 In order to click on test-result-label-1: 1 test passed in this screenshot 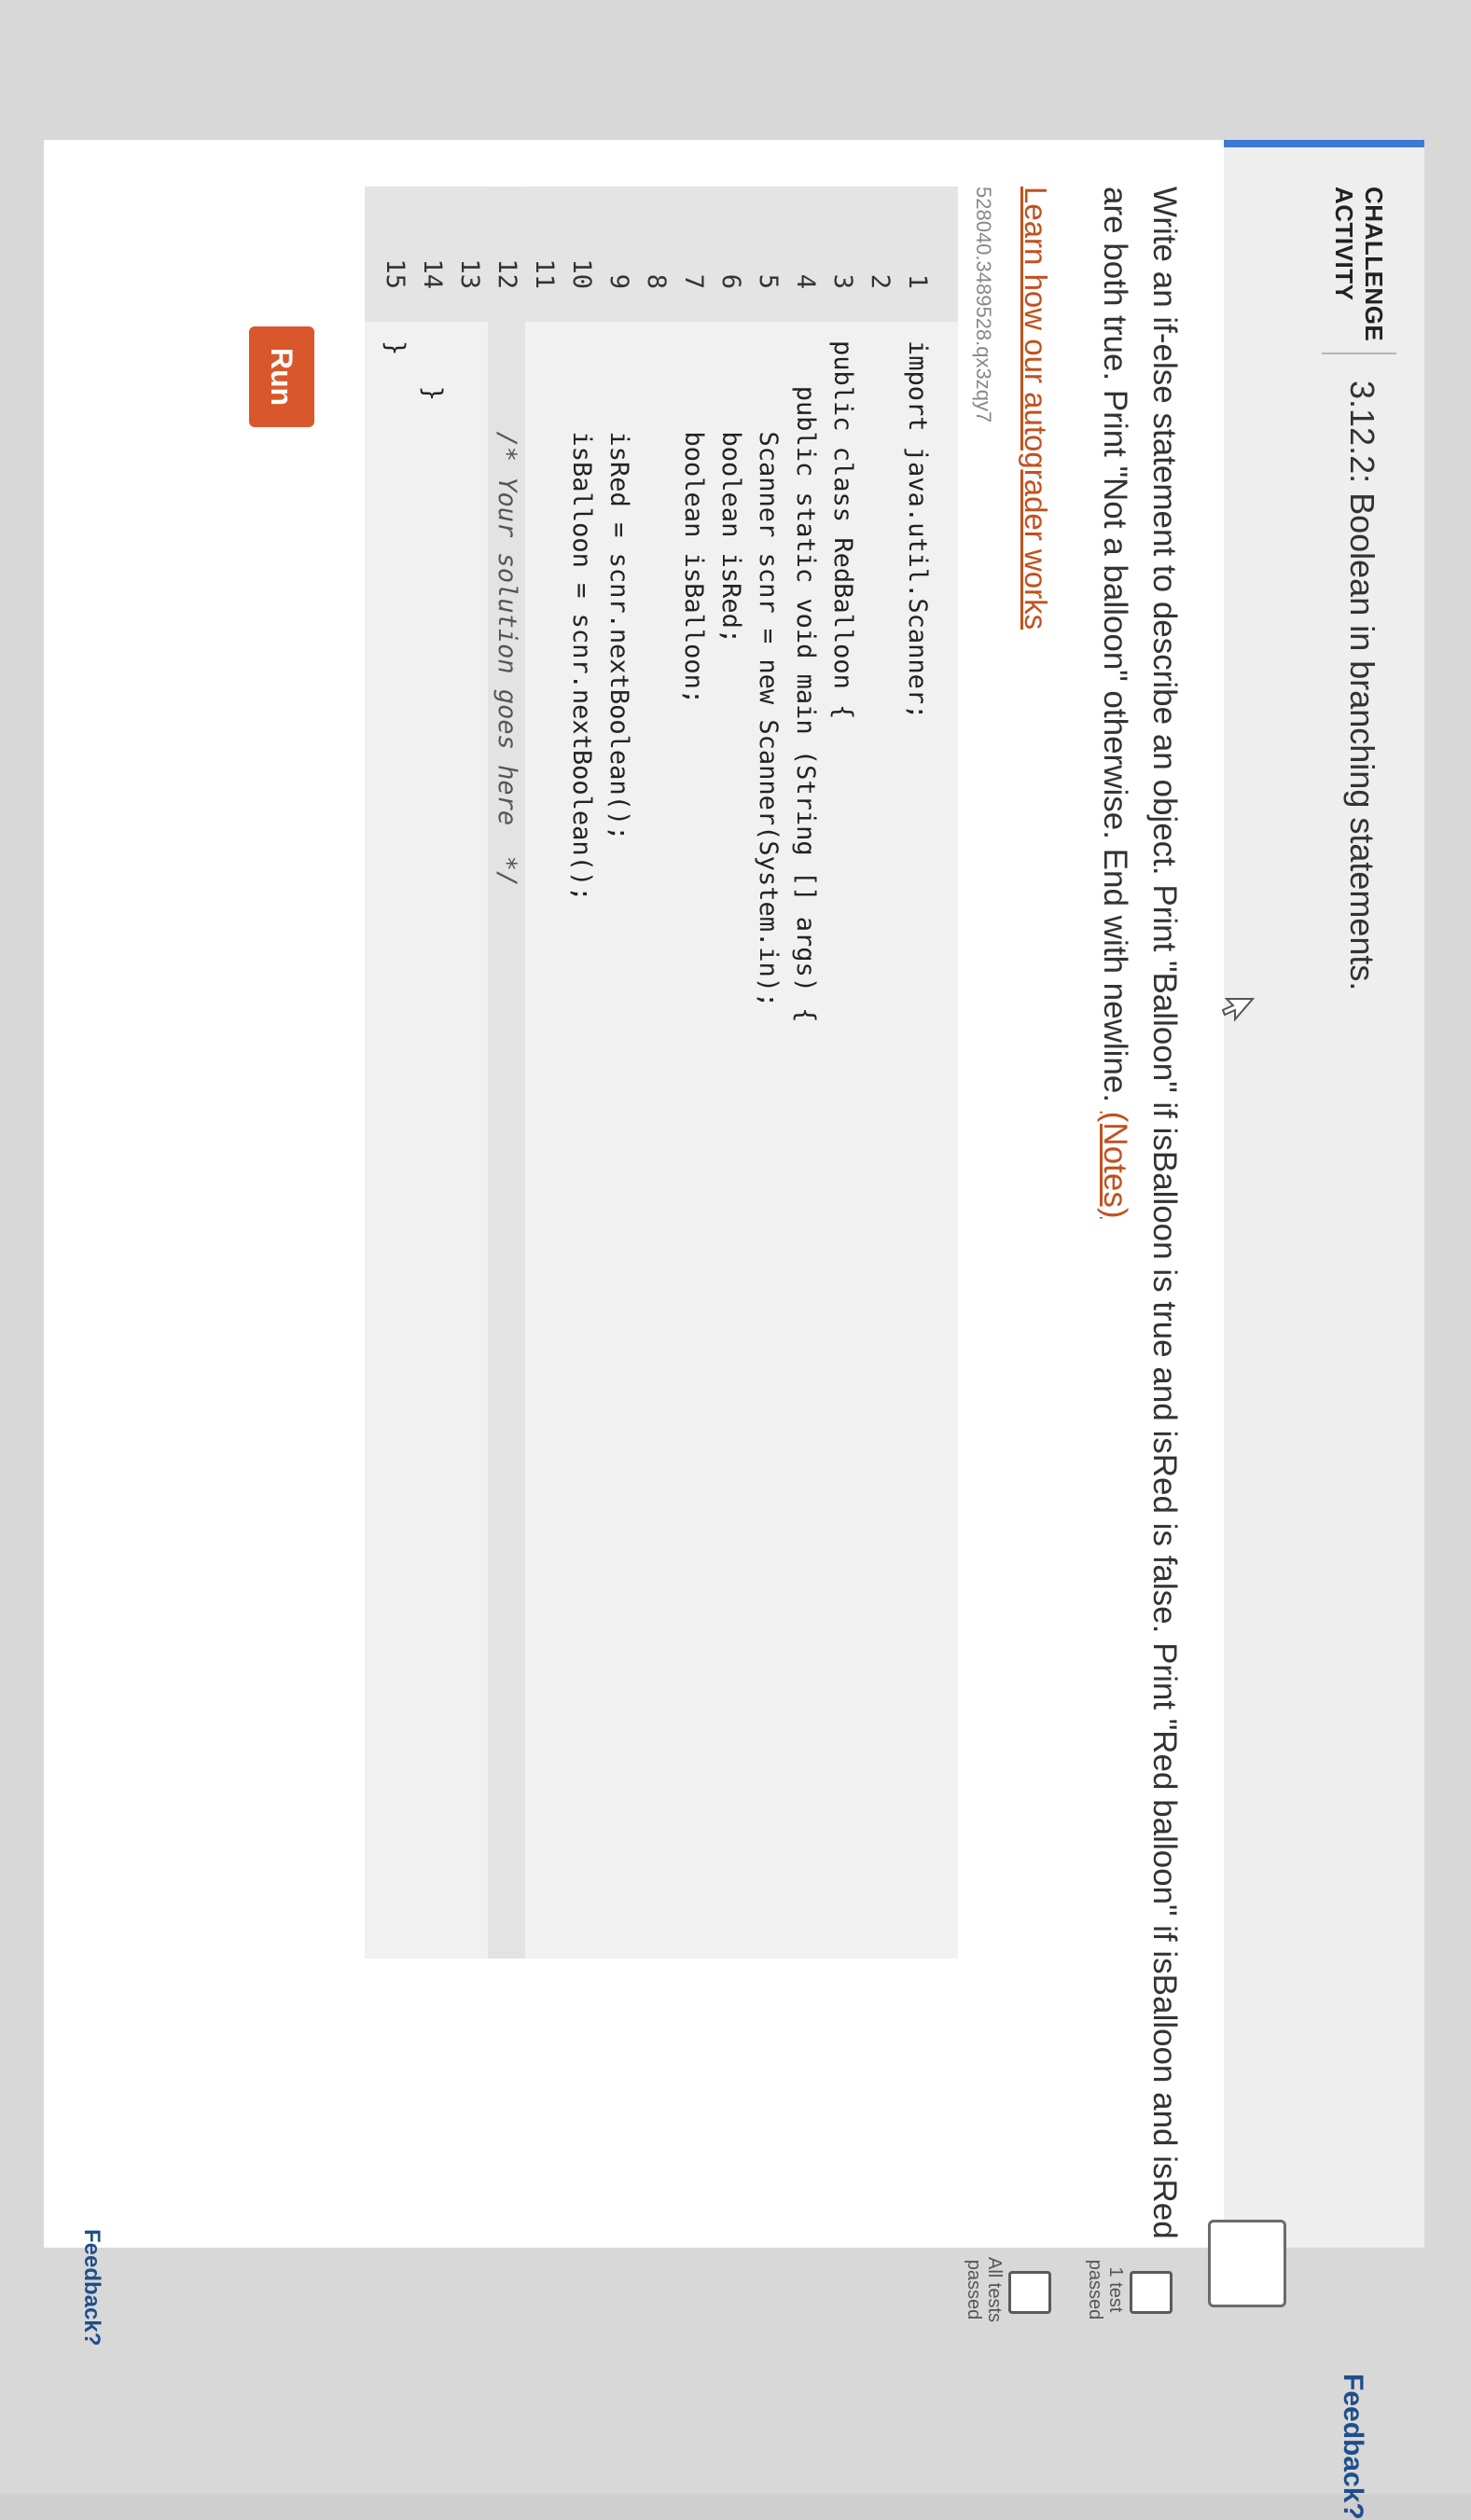, I will do `click(1106, 2289)`.